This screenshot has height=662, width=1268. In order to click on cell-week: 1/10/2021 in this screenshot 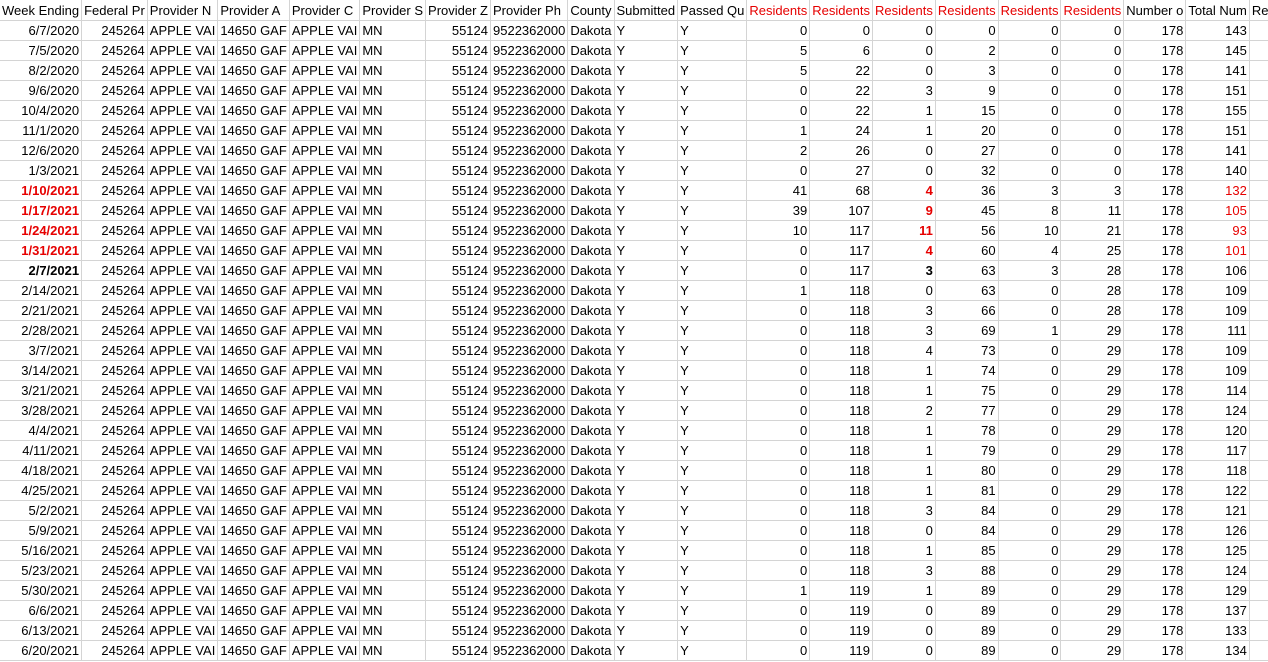, I will do `click(41, 190)`.